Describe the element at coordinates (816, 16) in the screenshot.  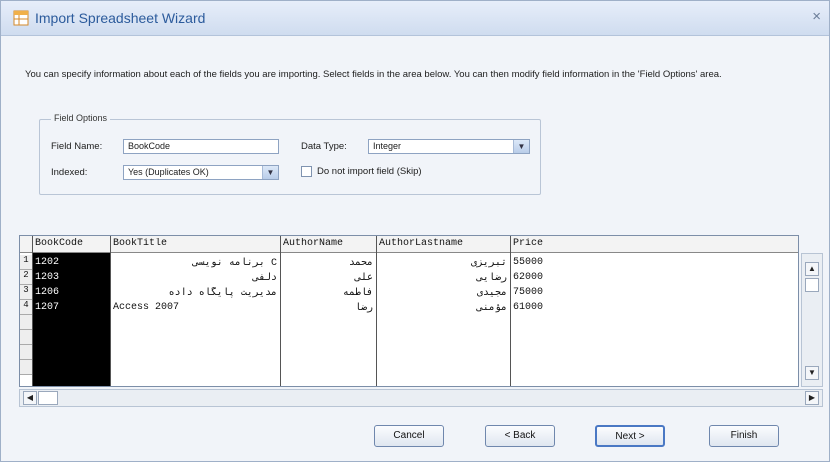
I see `close-icon: ×` at that location.